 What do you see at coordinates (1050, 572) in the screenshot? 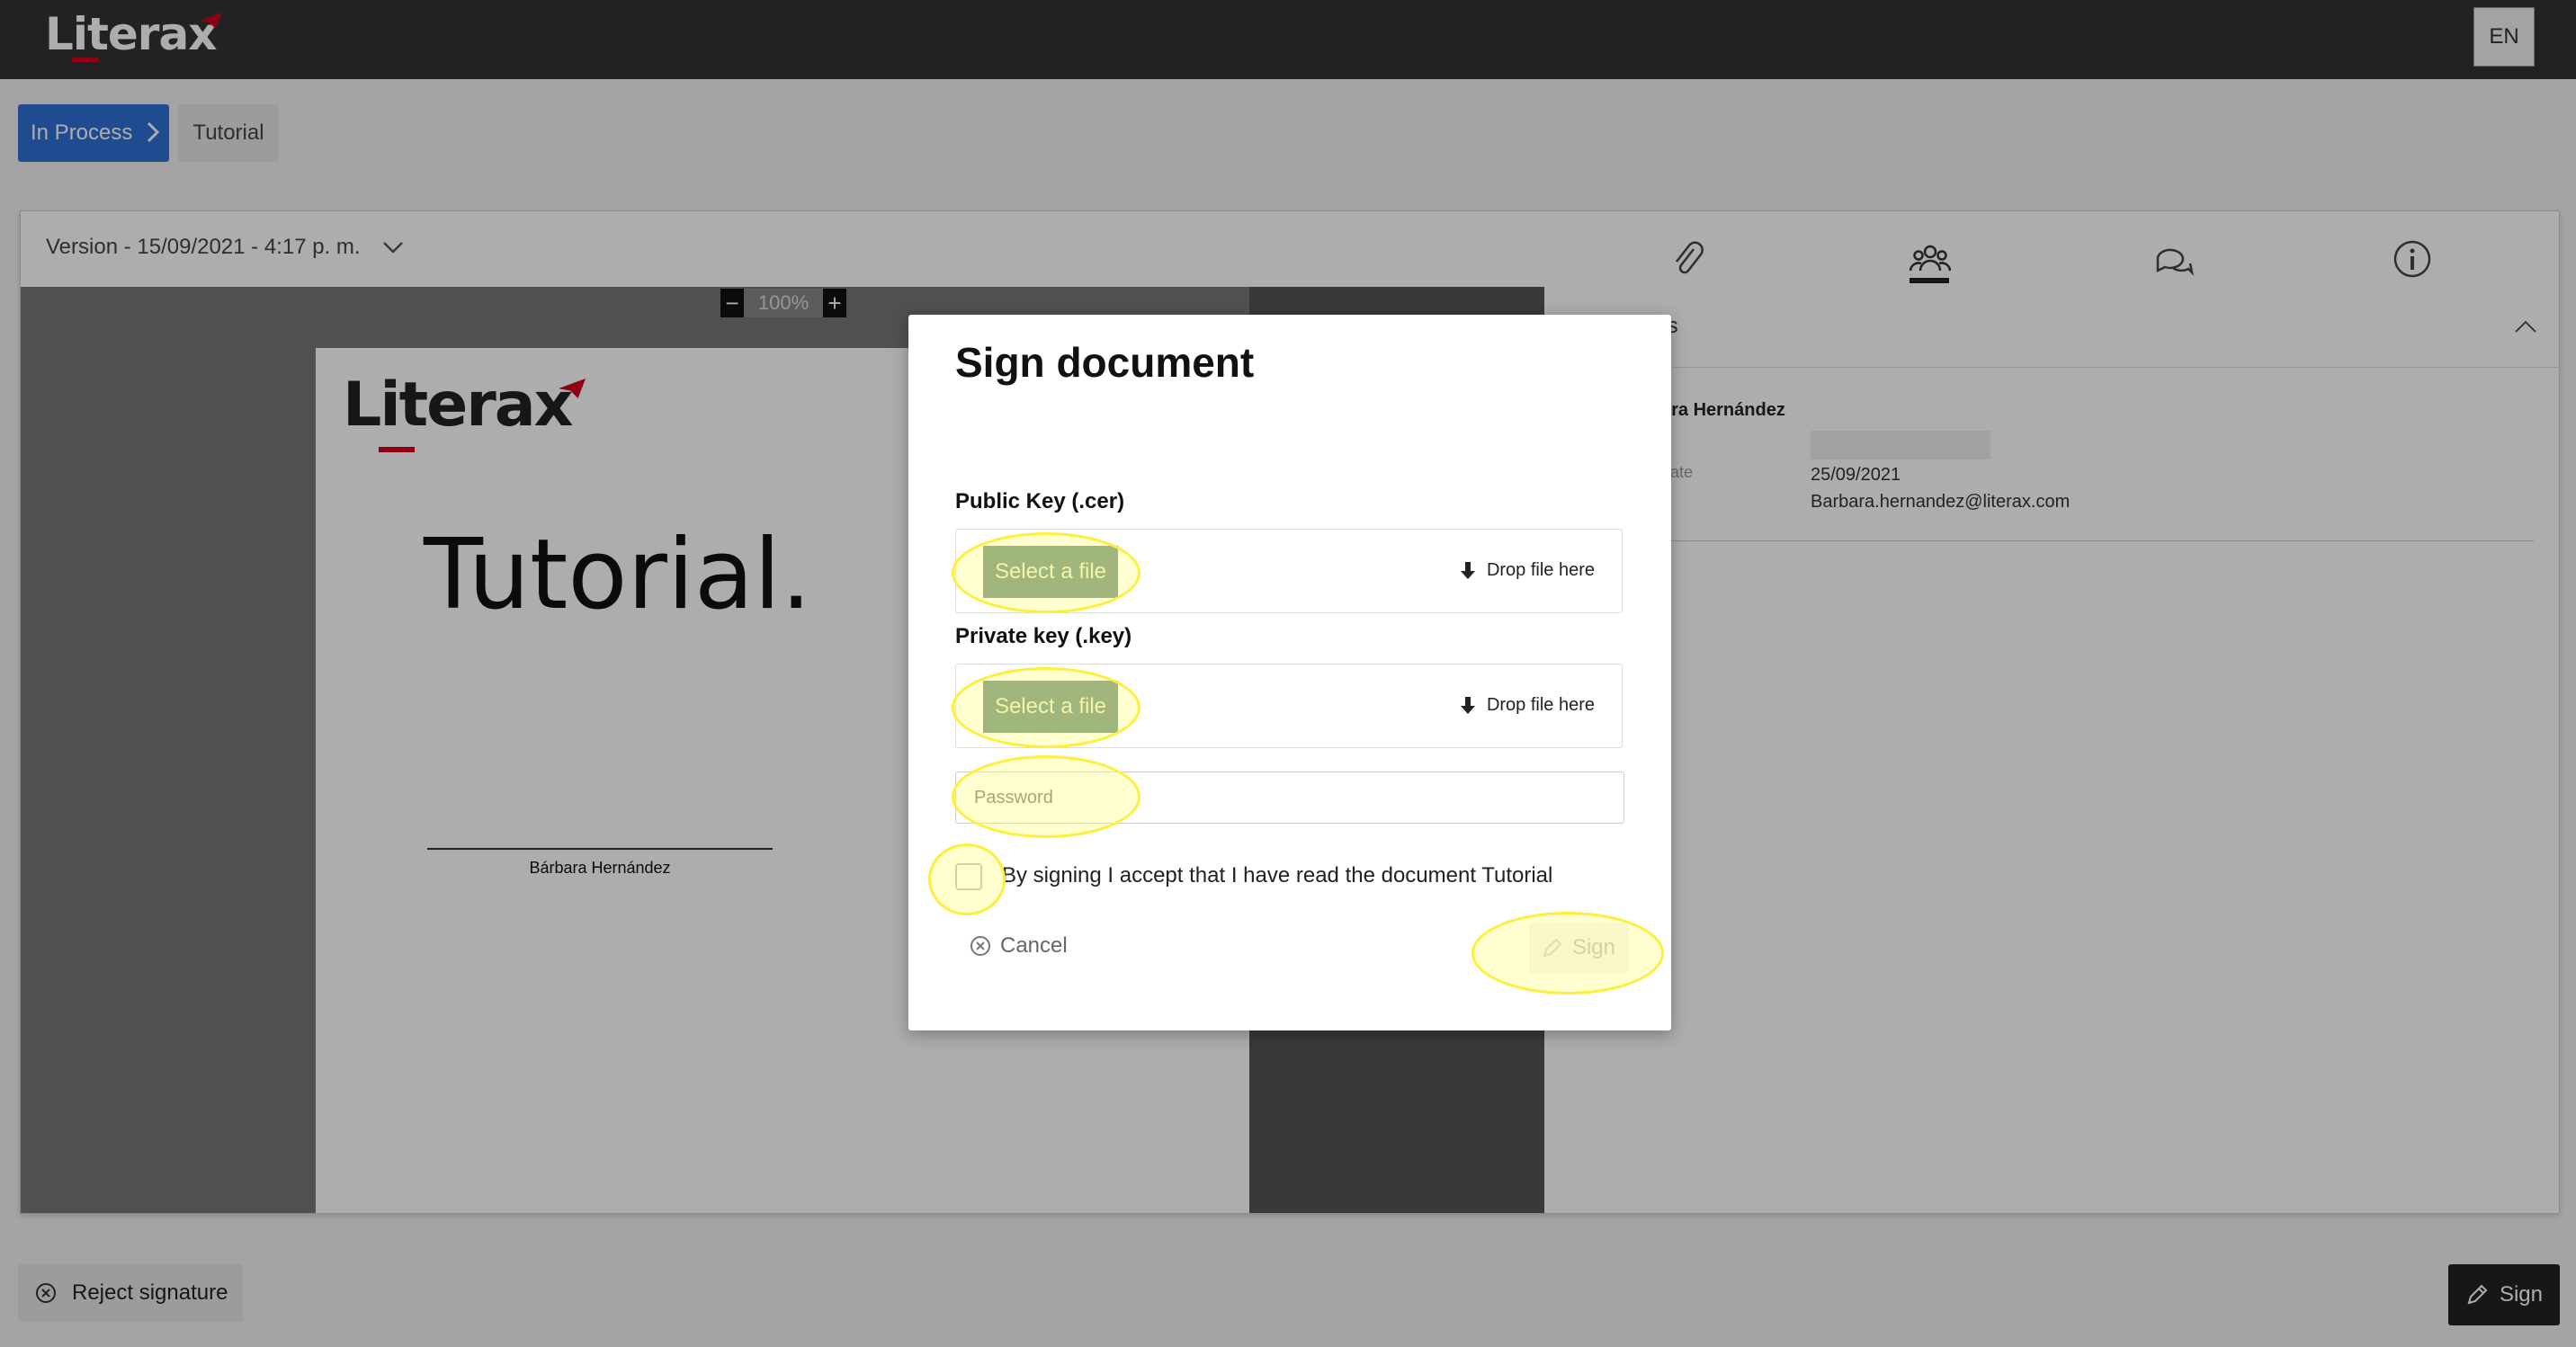
I see `public-key-select-button: Select a file` at bounding box center [1050, 572].